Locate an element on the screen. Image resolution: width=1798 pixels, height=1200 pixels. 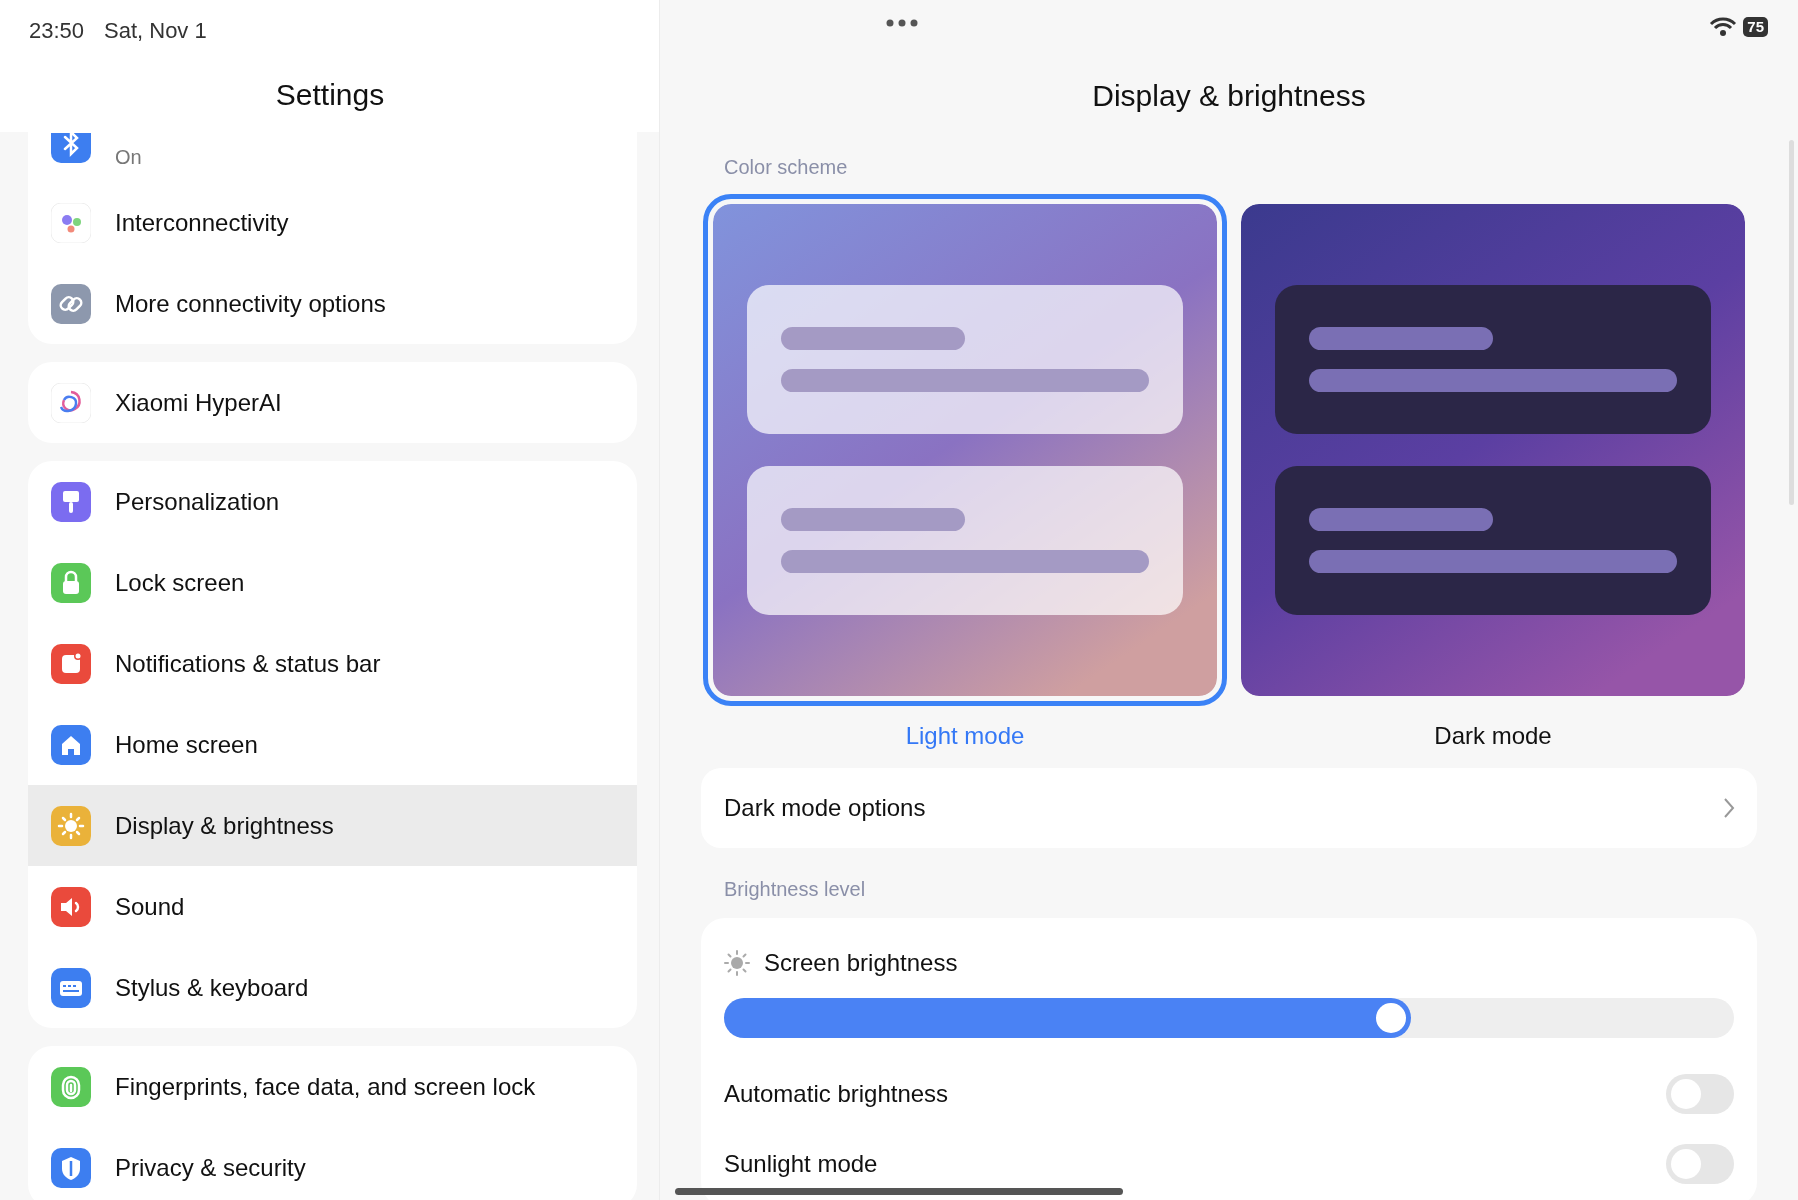
theme-preview is located at coordinates (1493, 450).